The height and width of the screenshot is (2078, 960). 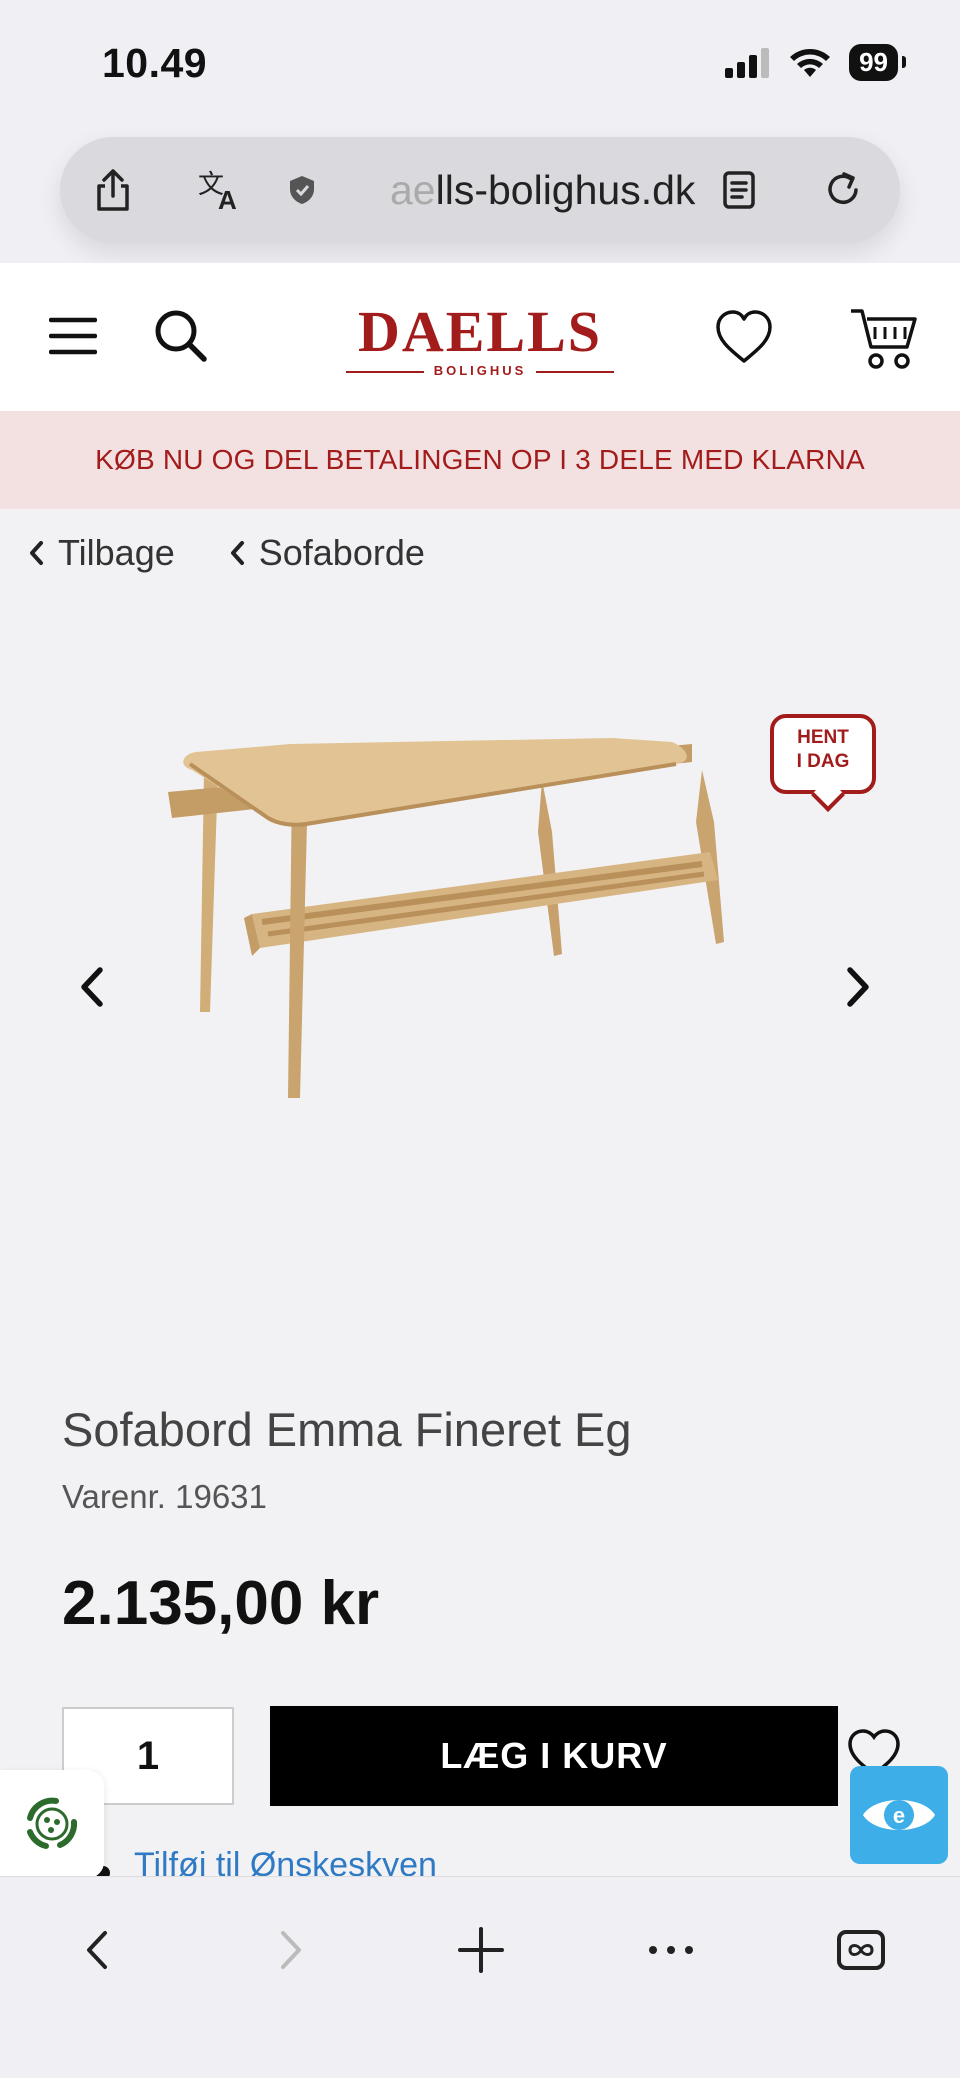 I want to click on site-logo: DAELLS BOLIGHUS, so click(x=480, y=340).